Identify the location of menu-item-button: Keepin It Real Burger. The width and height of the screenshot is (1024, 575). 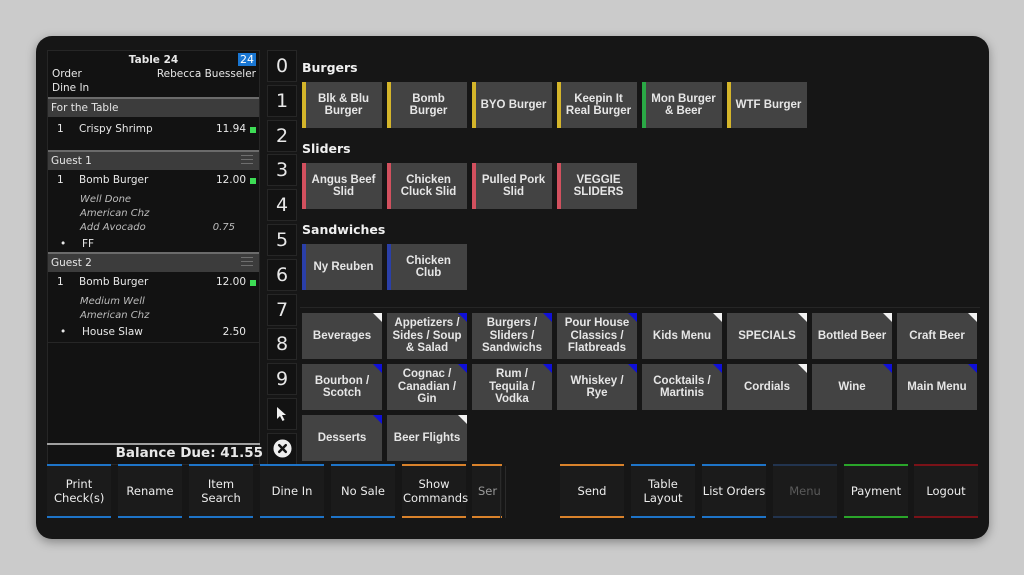
(597, 105).